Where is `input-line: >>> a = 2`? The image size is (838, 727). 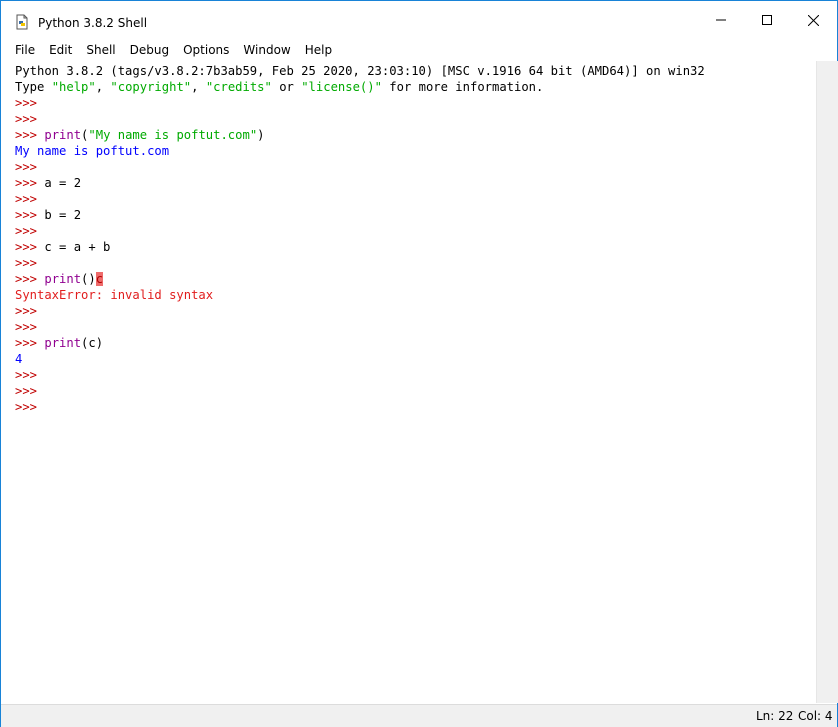 input-line: >>> a = 2 is located at coordinates (48, 183).